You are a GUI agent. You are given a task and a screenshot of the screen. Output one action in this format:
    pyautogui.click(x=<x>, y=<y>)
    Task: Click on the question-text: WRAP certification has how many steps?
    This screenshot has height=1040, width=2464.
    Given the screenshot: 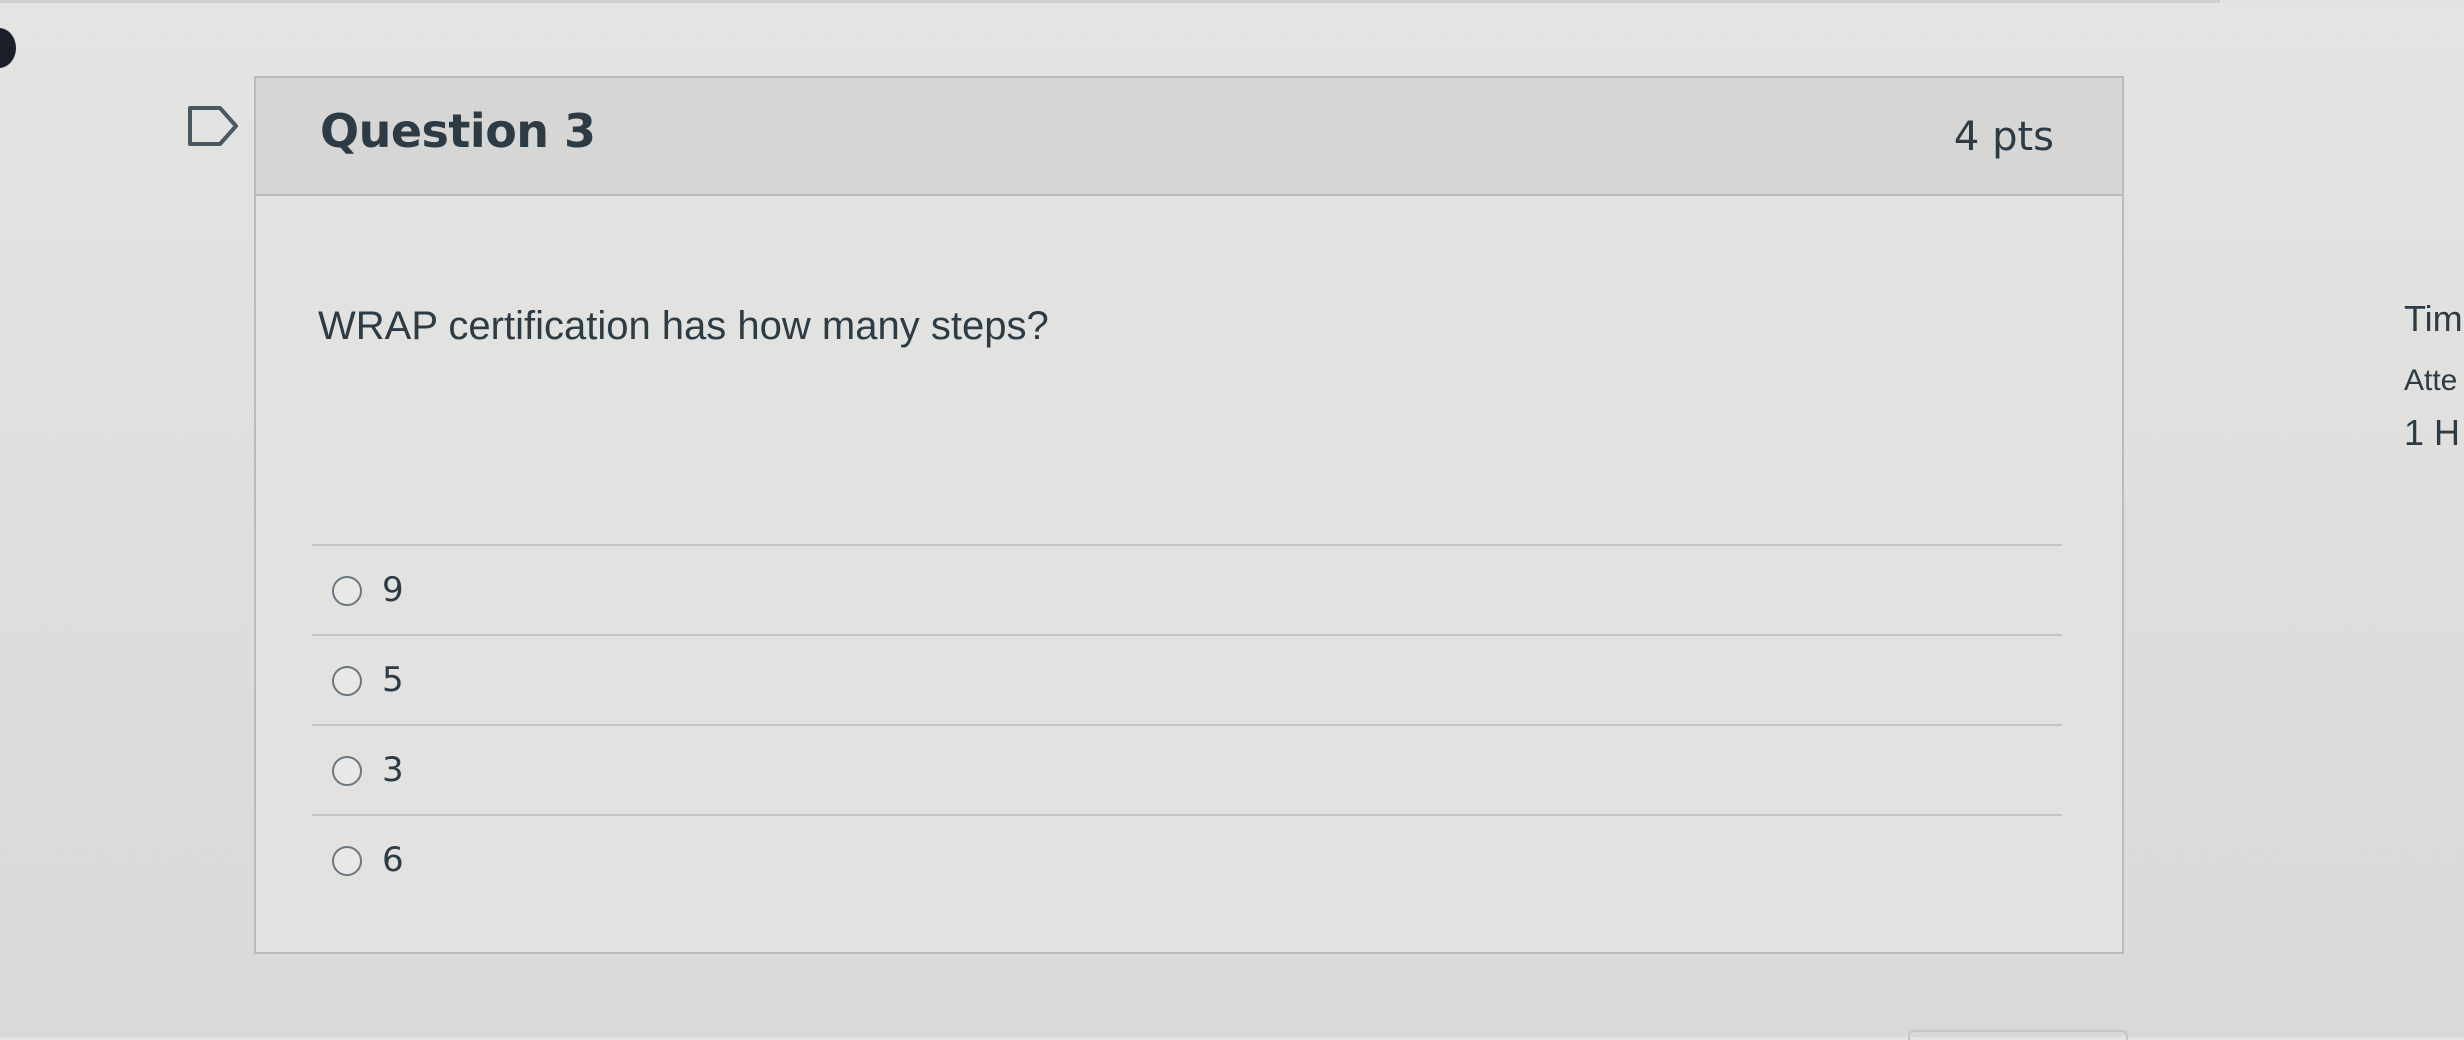 What is the action you would take?
    pyautogui.click(x=683, y=326)
    